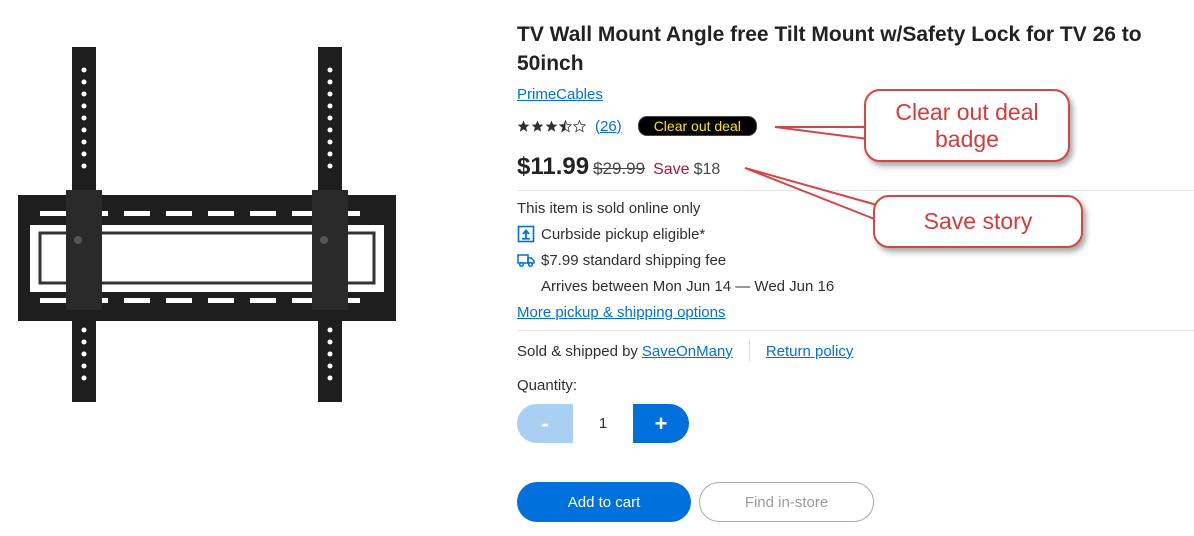 Image resolution: width=1194 pixels, height=536 pixels. I want to click on quantity-value: 1, so click(603, 423).